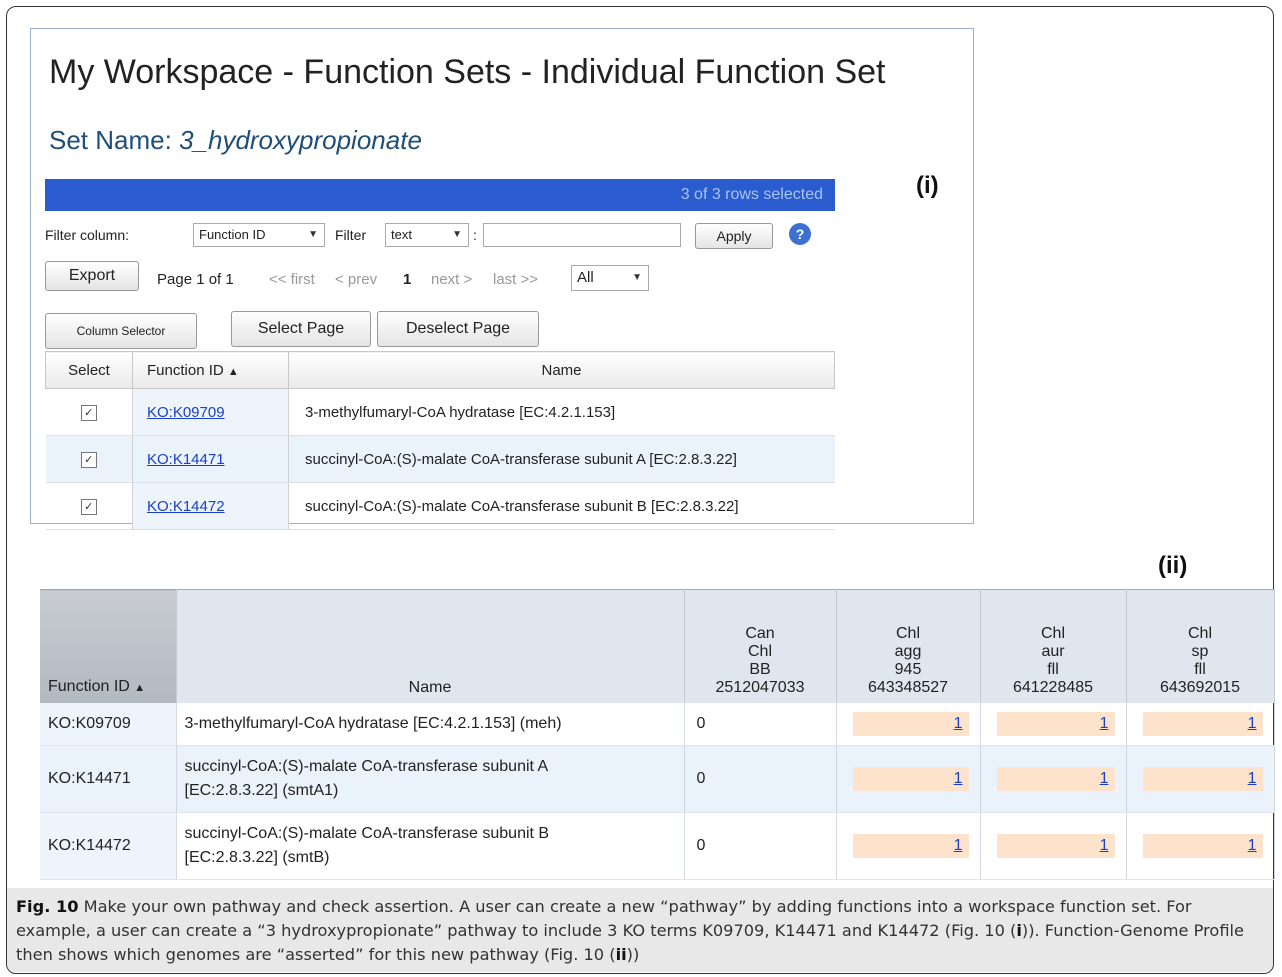 Image resolution: width=1282 pixels, height=977 pixels. What do you see at coordinates (292, 279) in the screenshot?
I see `first-page-link: << first` at bounding box center [292, 279].